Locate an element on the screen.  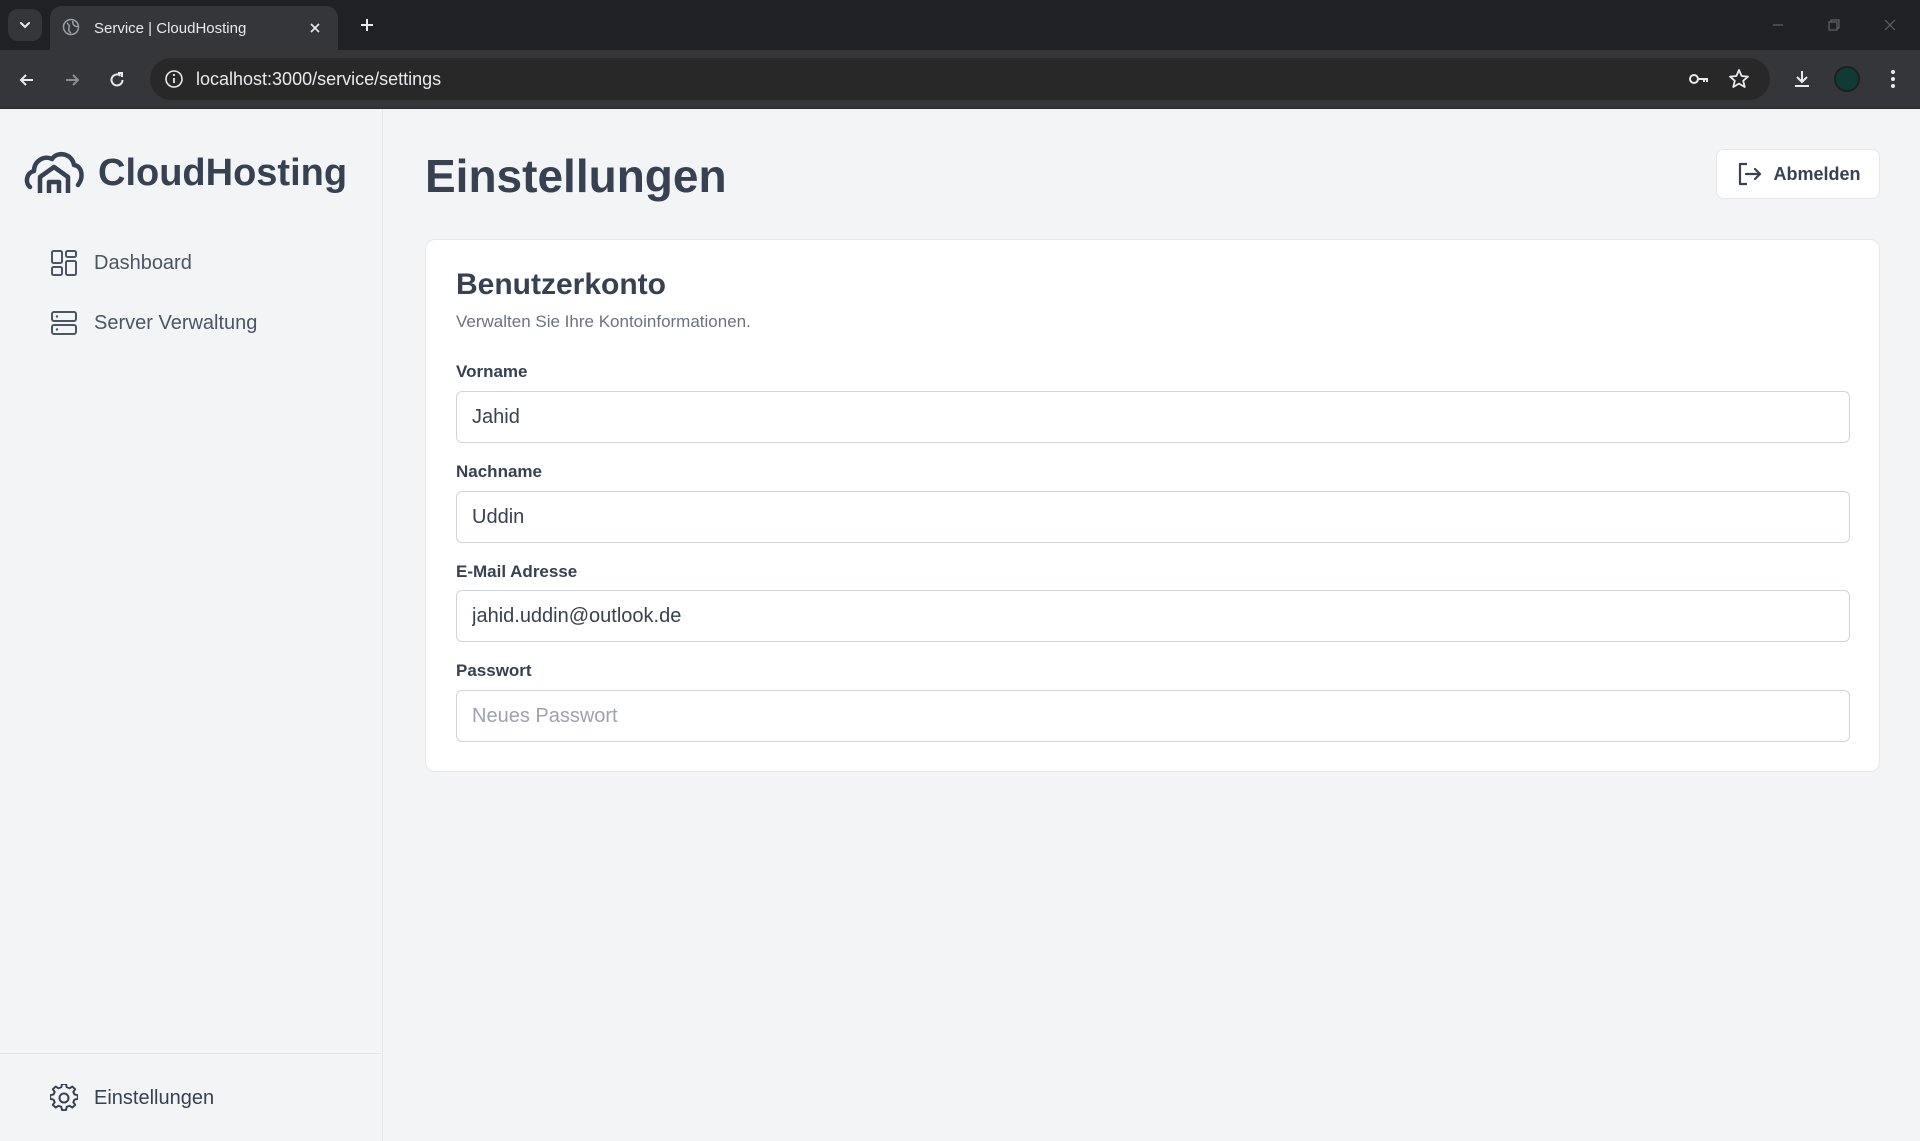
address-bar: localhost:3000/service/settings is located at coordinates (960, 79).